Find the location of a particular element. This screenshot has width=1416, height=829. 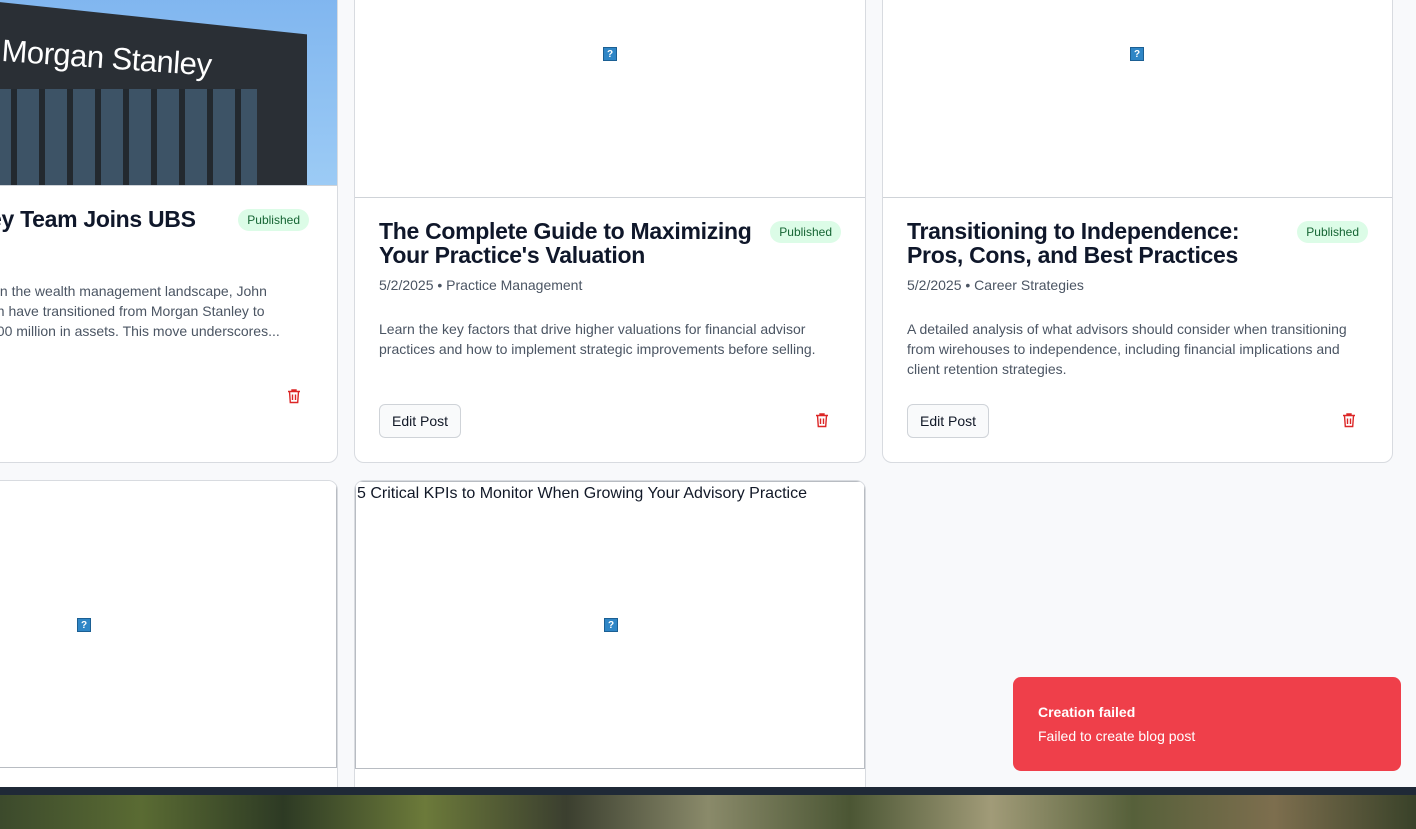

card-meta: 5/2/2025 • Career Strategies is located at coordinates (995, 285).